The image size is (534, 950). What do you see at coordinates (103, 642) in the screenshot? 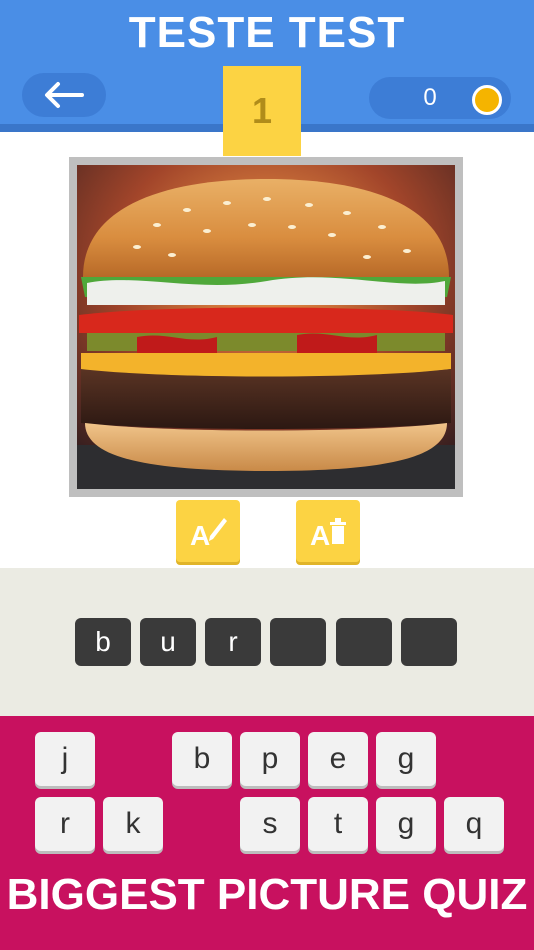
I see `answer-slot: b` at bounding box center [103, 642].